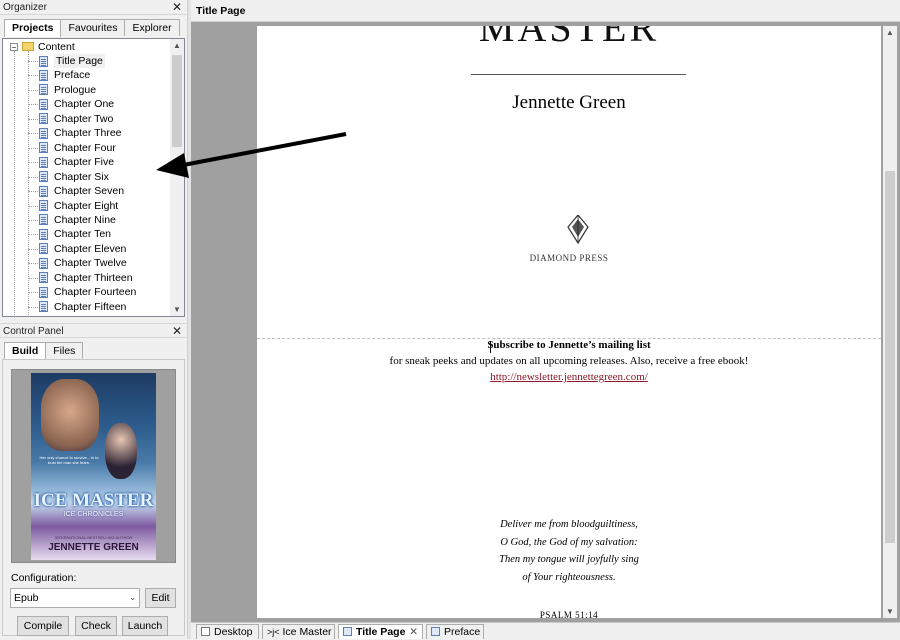 Image resolution: width=900 pixels, height=640 pixels. What do you see at coordinates (490, 347) in the screenshot?
I see `text-cursor` at bounding box center [490, 347].